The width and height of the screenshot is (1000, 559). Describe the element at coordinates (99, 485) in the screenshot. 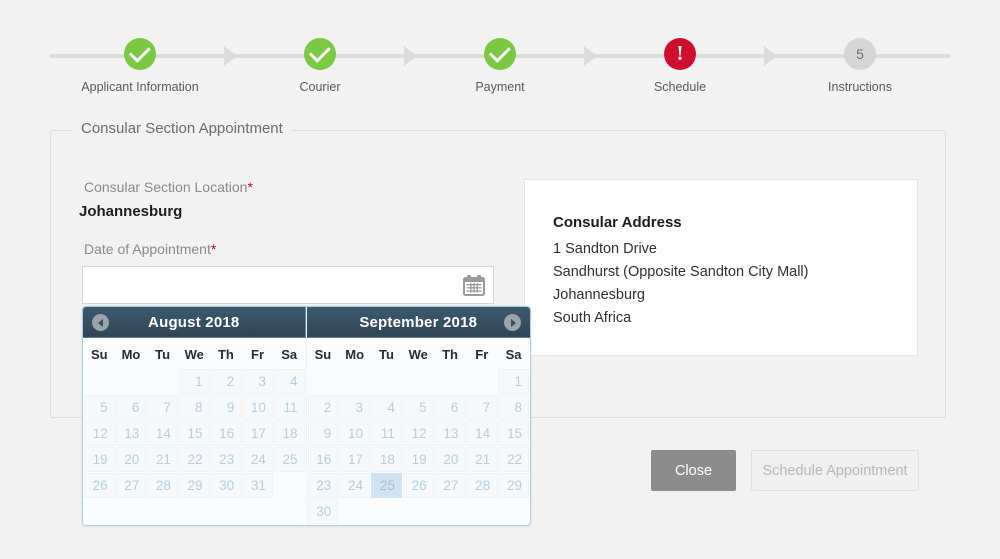

I see `calendar-day-cell: 26` at that location.